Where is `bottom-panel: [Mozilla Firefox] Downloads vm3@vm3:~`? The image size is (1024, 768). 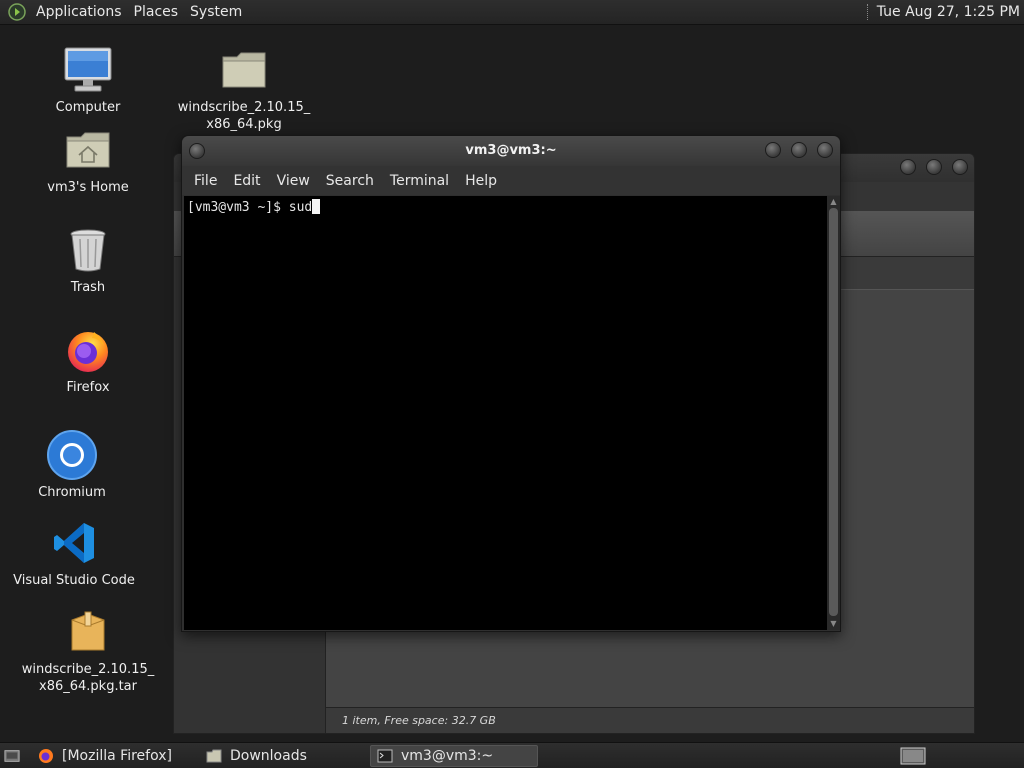 bottom-panel: [Mozilla Firefox] Downloads vm3@vm3:~ is located at coordinates (512, 755).